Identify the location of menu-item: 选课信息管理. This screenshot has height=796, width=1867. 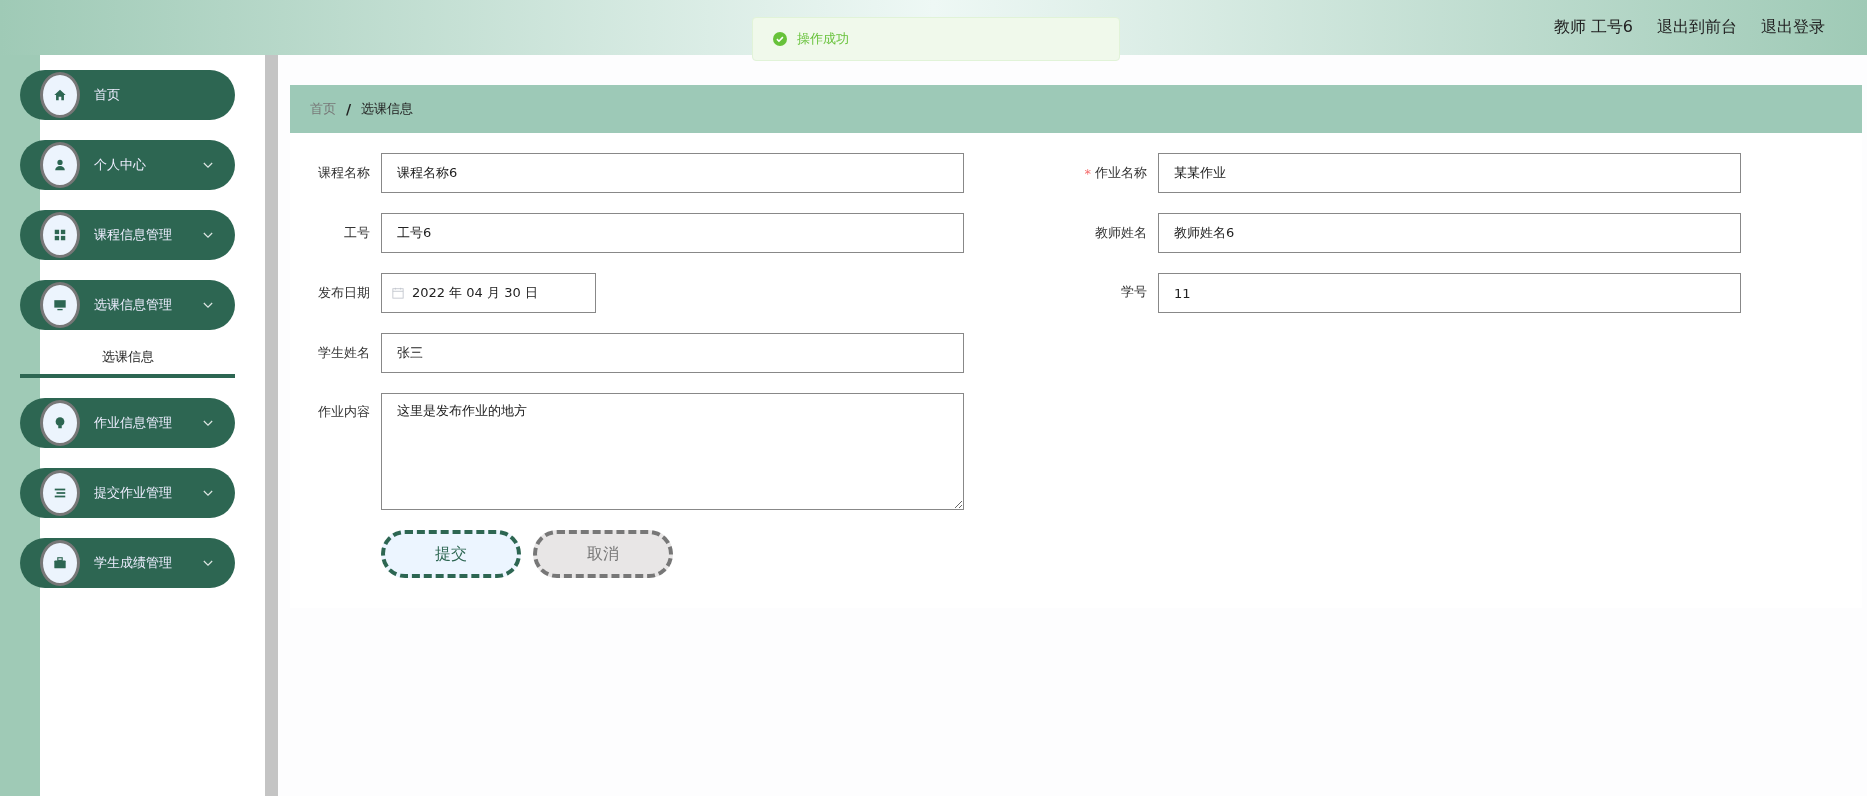
(127, 305).